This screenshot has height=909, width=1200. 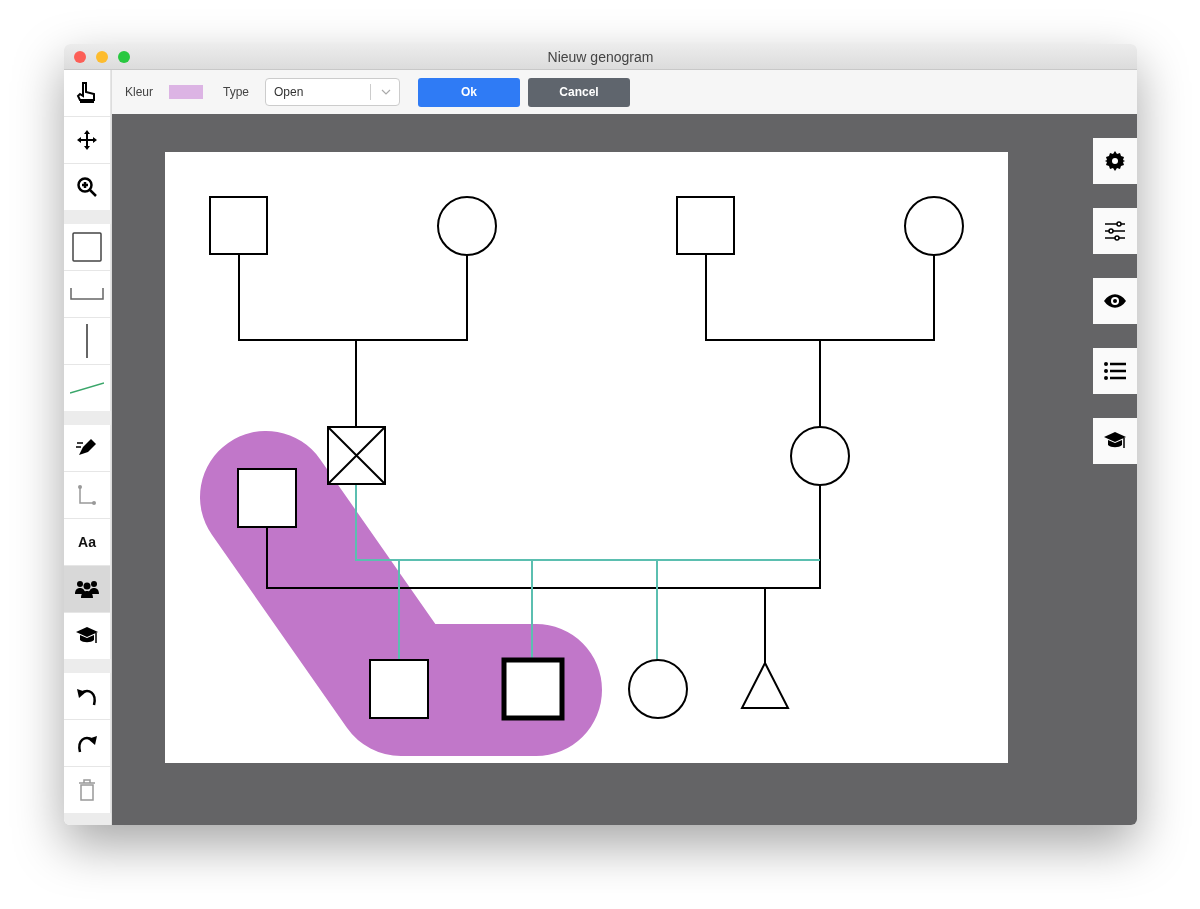 I want to click on zoom-tool-button, so click(x=87, y=187).